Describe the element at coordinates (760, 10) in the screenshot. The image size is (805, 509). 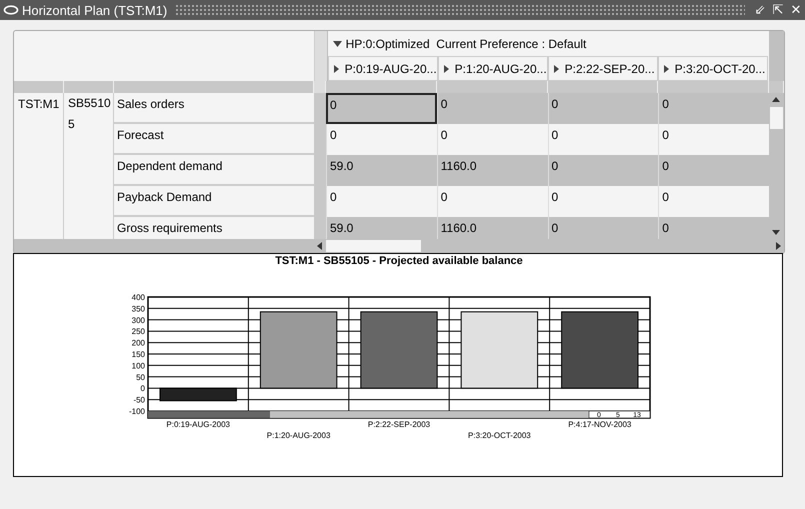
I see `window-control-button: ⇙` at that location.